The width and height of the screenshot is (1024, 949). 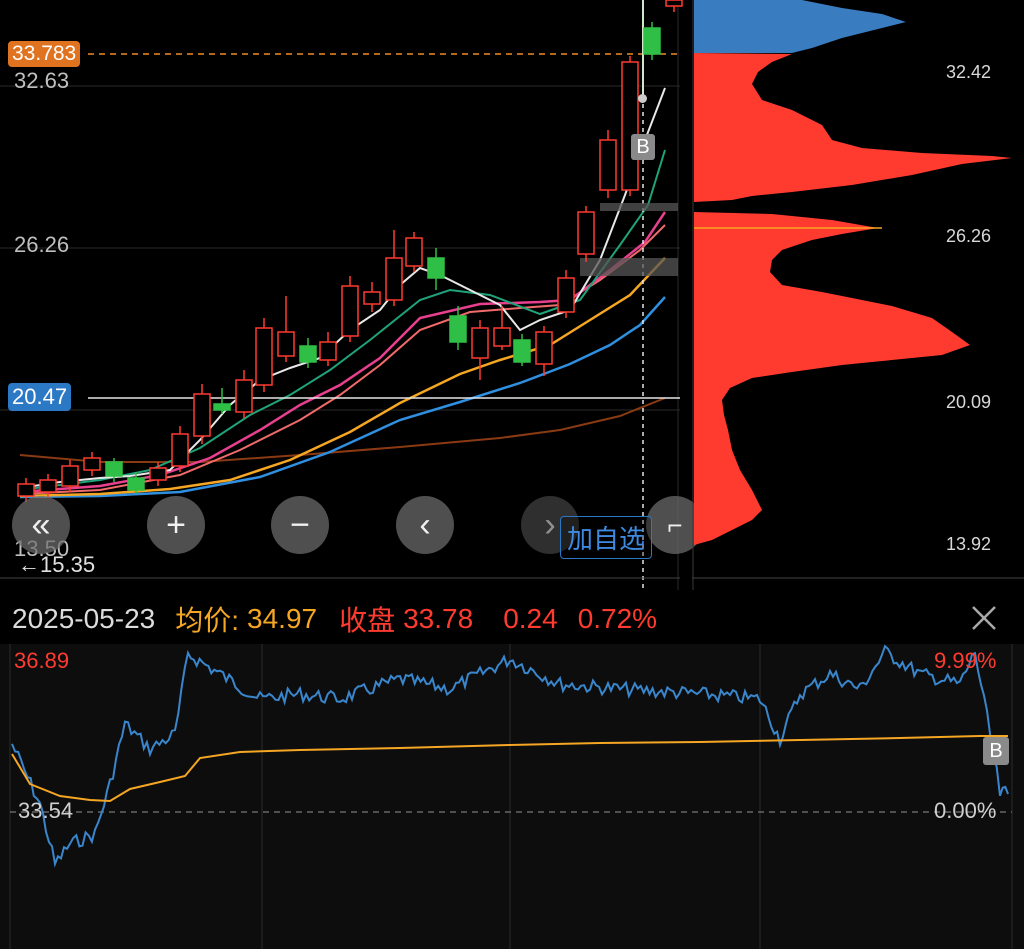 I want to click on current-price-tag: 33.783, so click(x=44, y=54).